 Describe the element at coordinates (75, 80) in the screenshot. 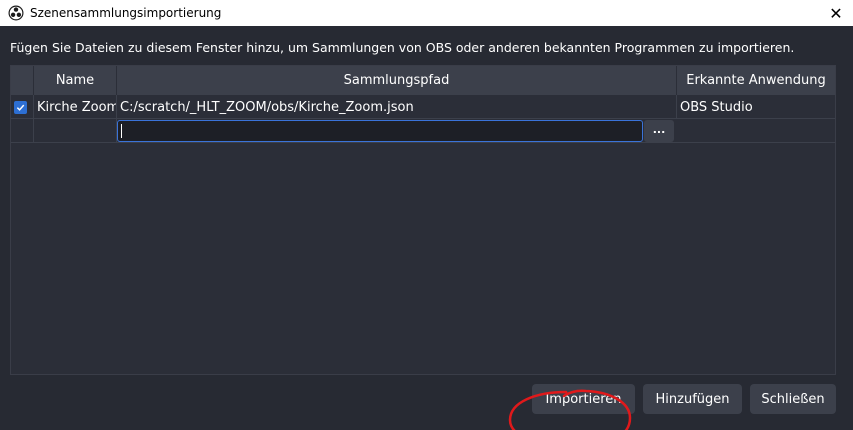

I see `header-name: Name` at that location.